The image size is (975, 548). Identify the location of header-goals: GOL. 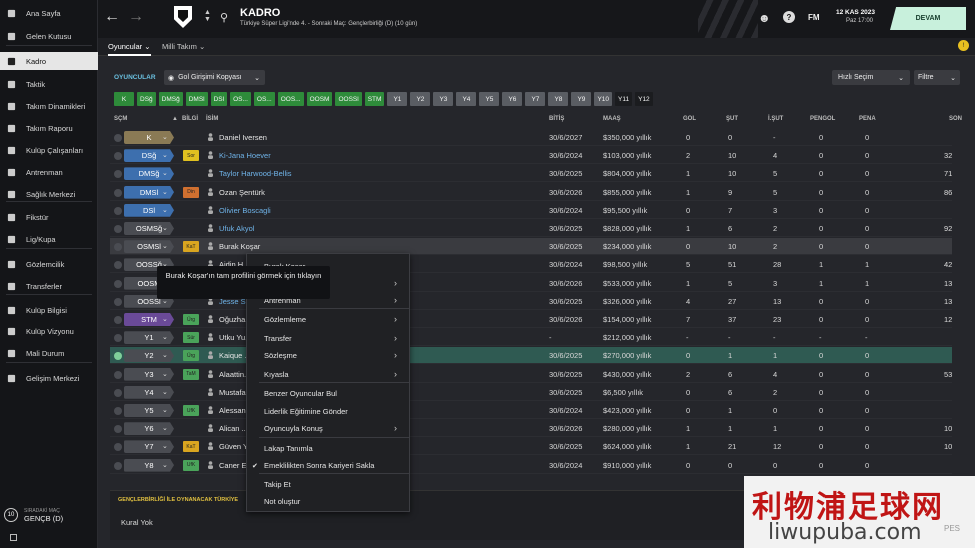
(689, 119).